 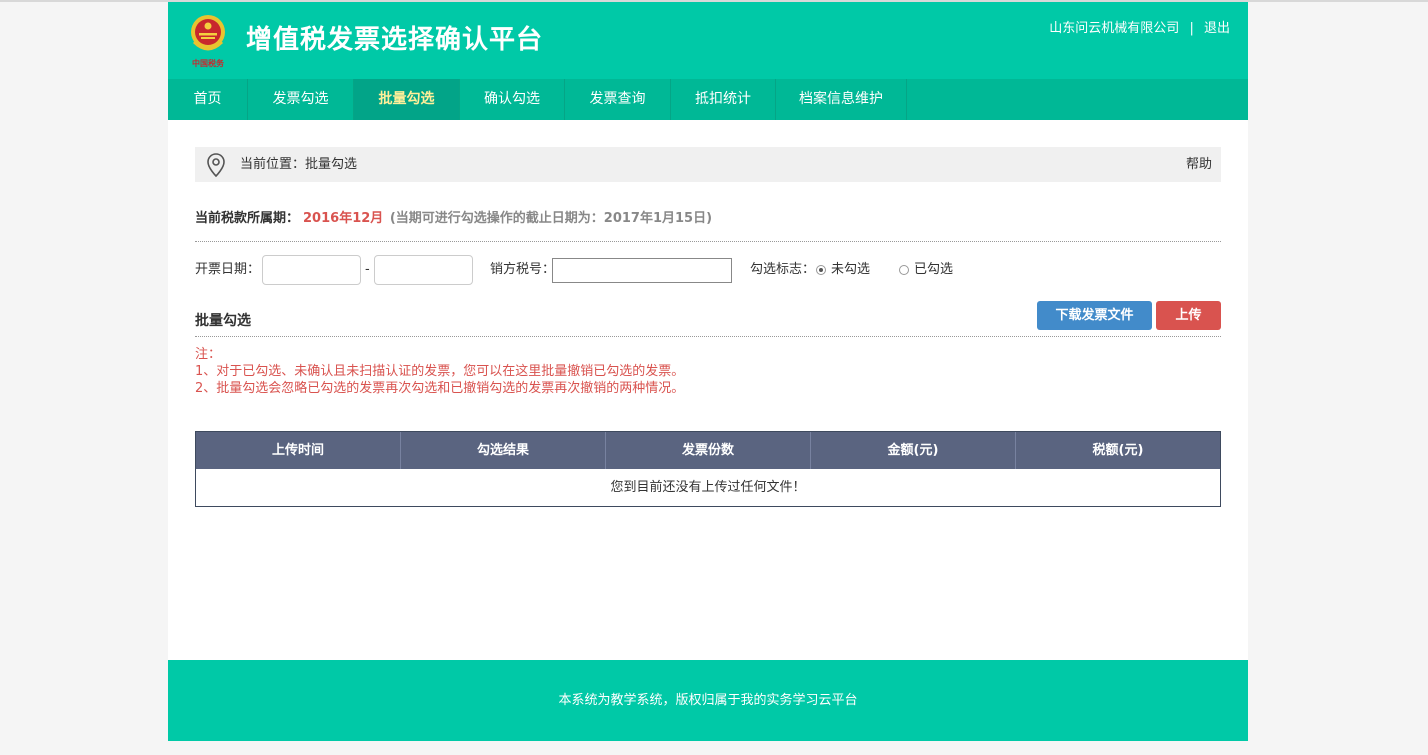 I want to click on radio-unselected, so click(x=821, y=270).